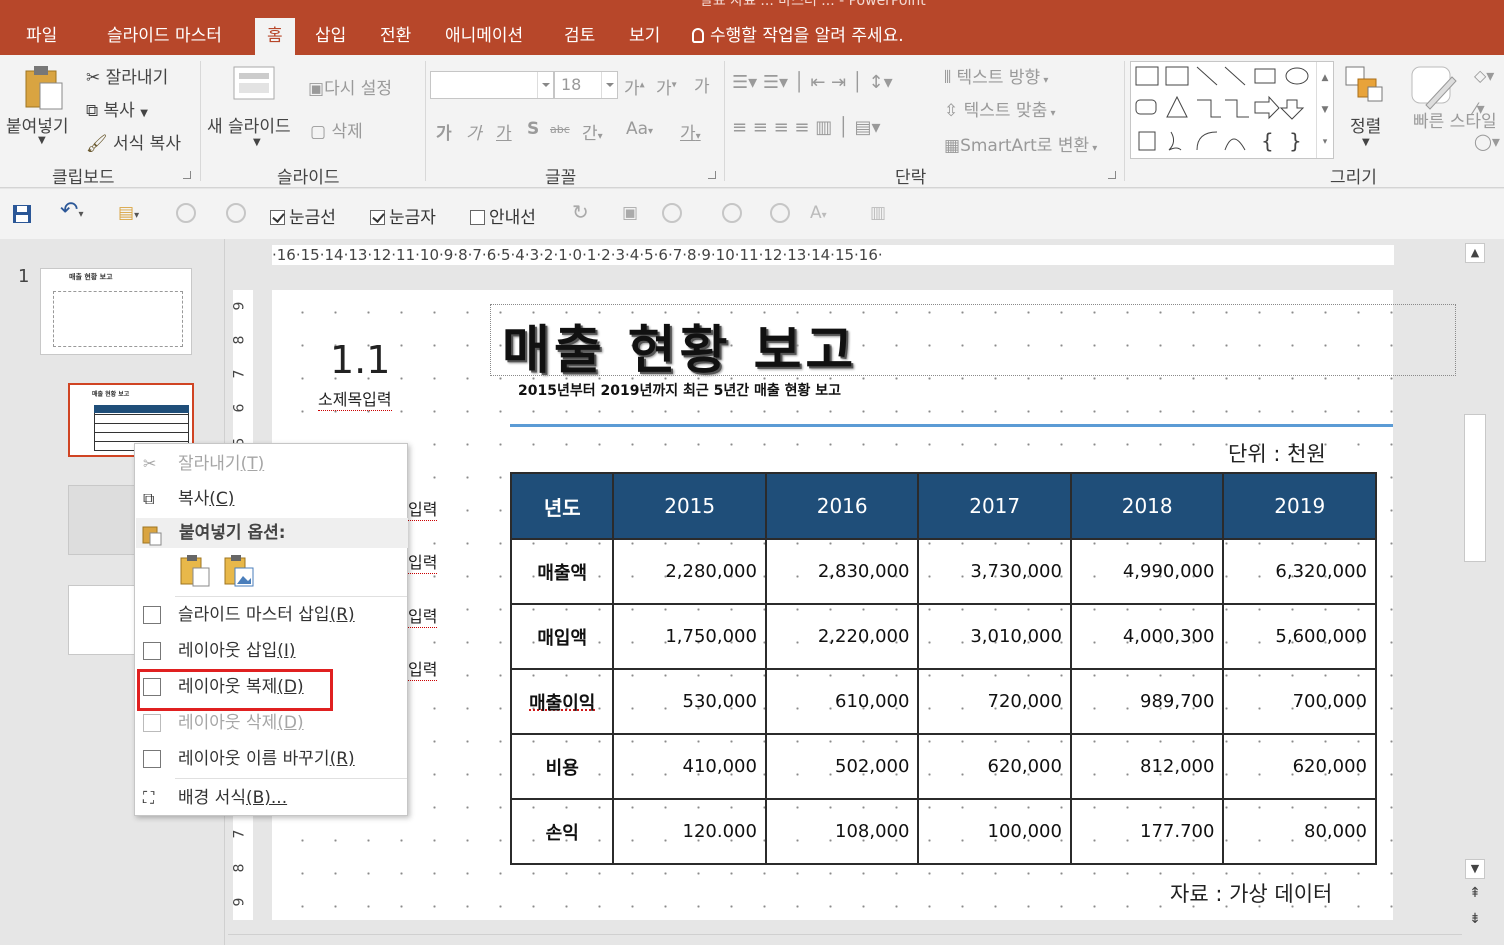 The height and width of the screenshot is (945, 1504). What do you see at coordinates (1475, 253) in the screenshot?
I see `scroll-up-icon: ▲` at bounding box center [1475, 253].